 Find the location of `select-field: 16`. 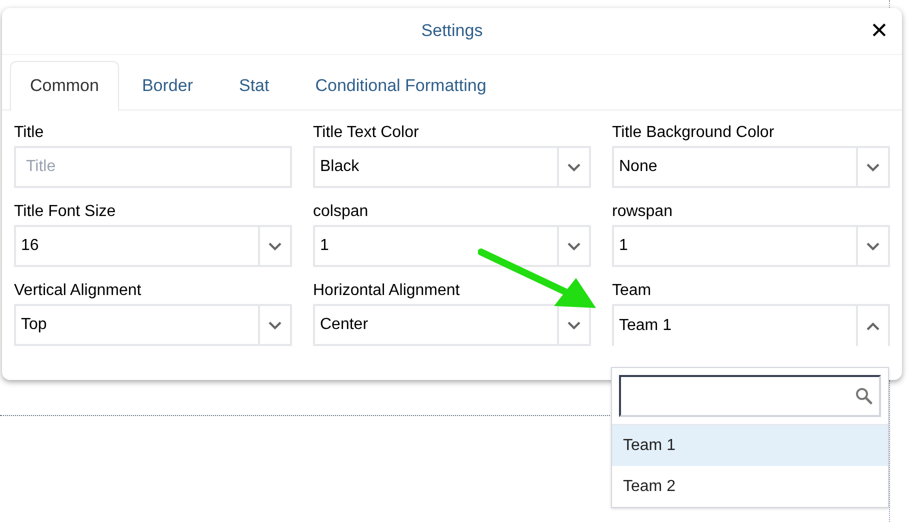

select-field: 16 is located at coordinates (153, 246).